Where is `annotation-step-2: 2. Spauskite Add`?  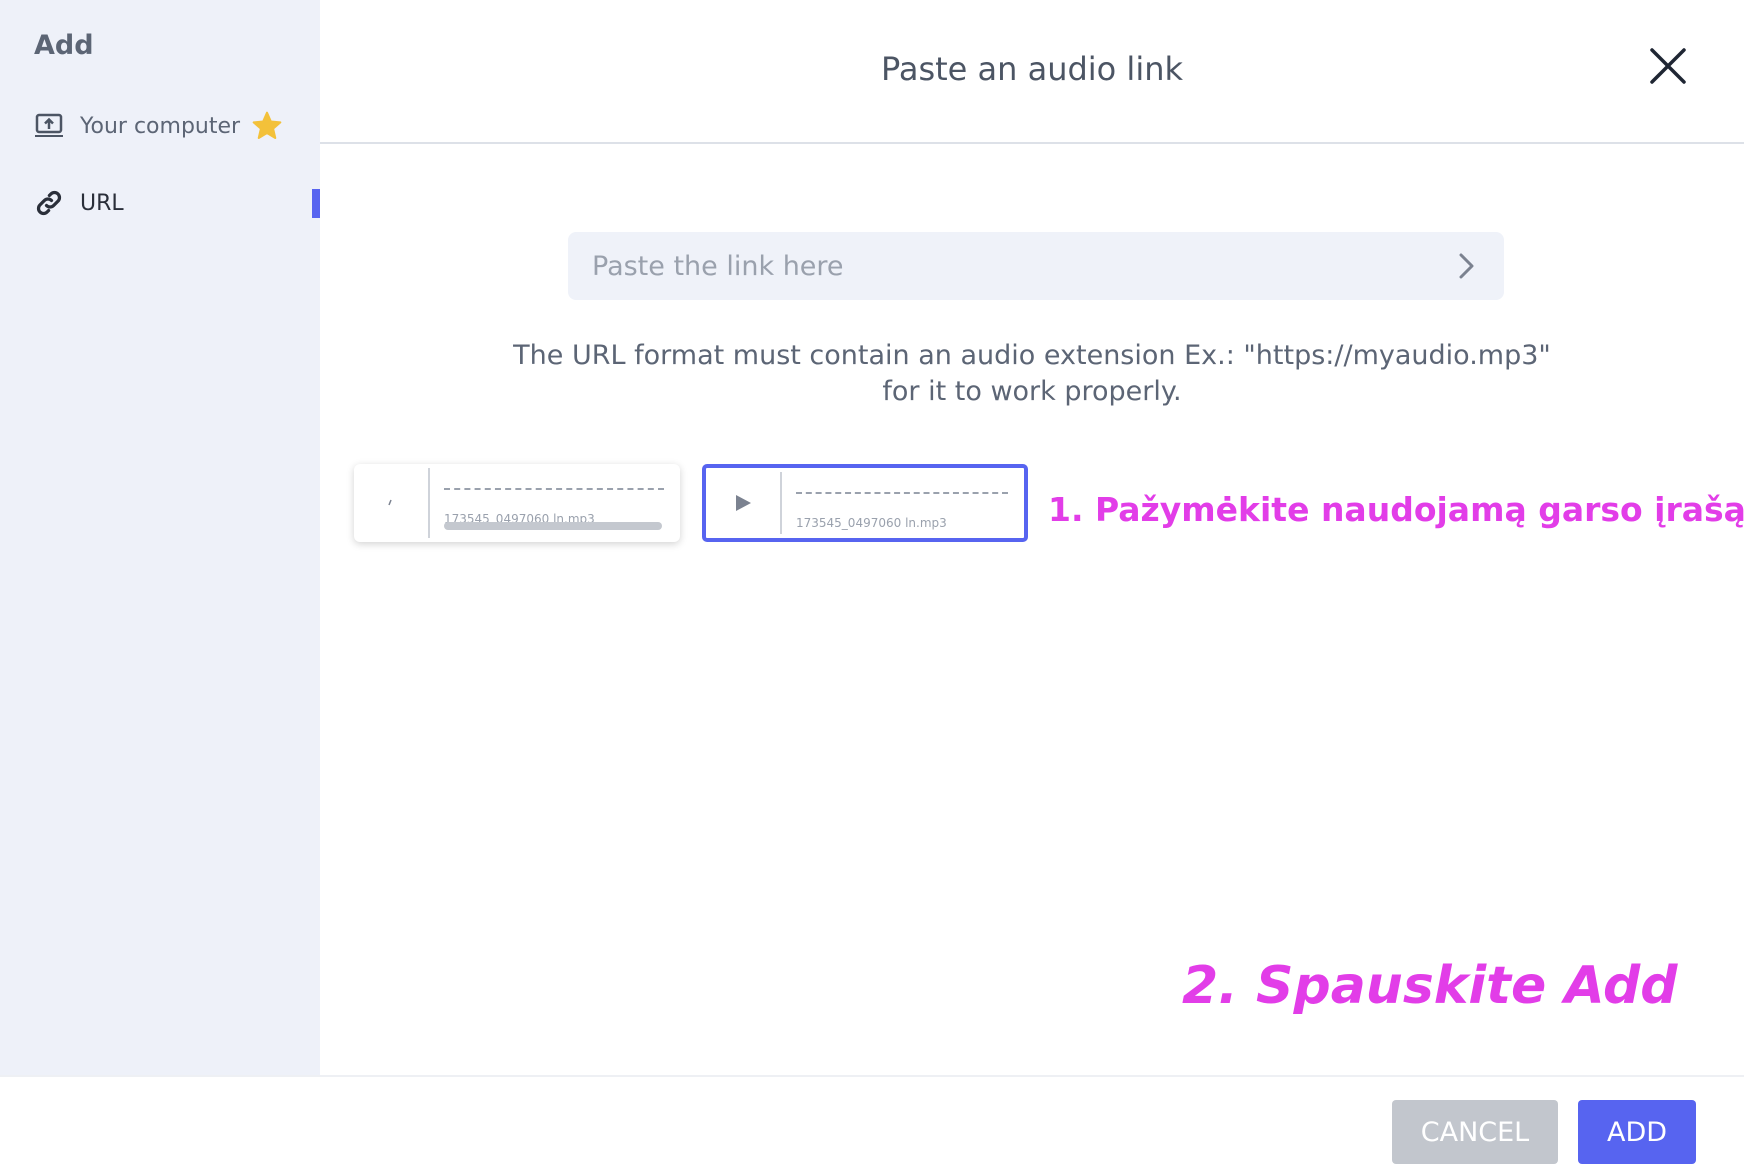 annotation-step-2: 2. Spauskite Add is located at coordinates (1430, 986).